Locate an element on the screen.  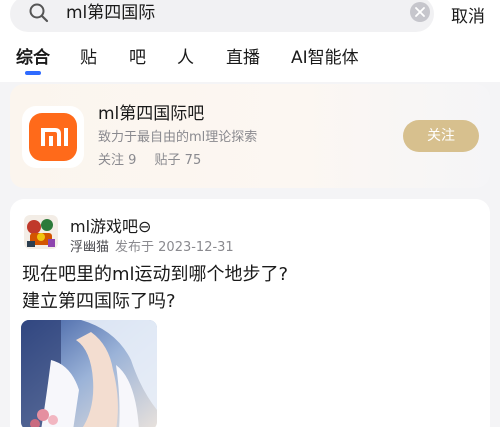
forum-logo is located at coordinates (53, 137).